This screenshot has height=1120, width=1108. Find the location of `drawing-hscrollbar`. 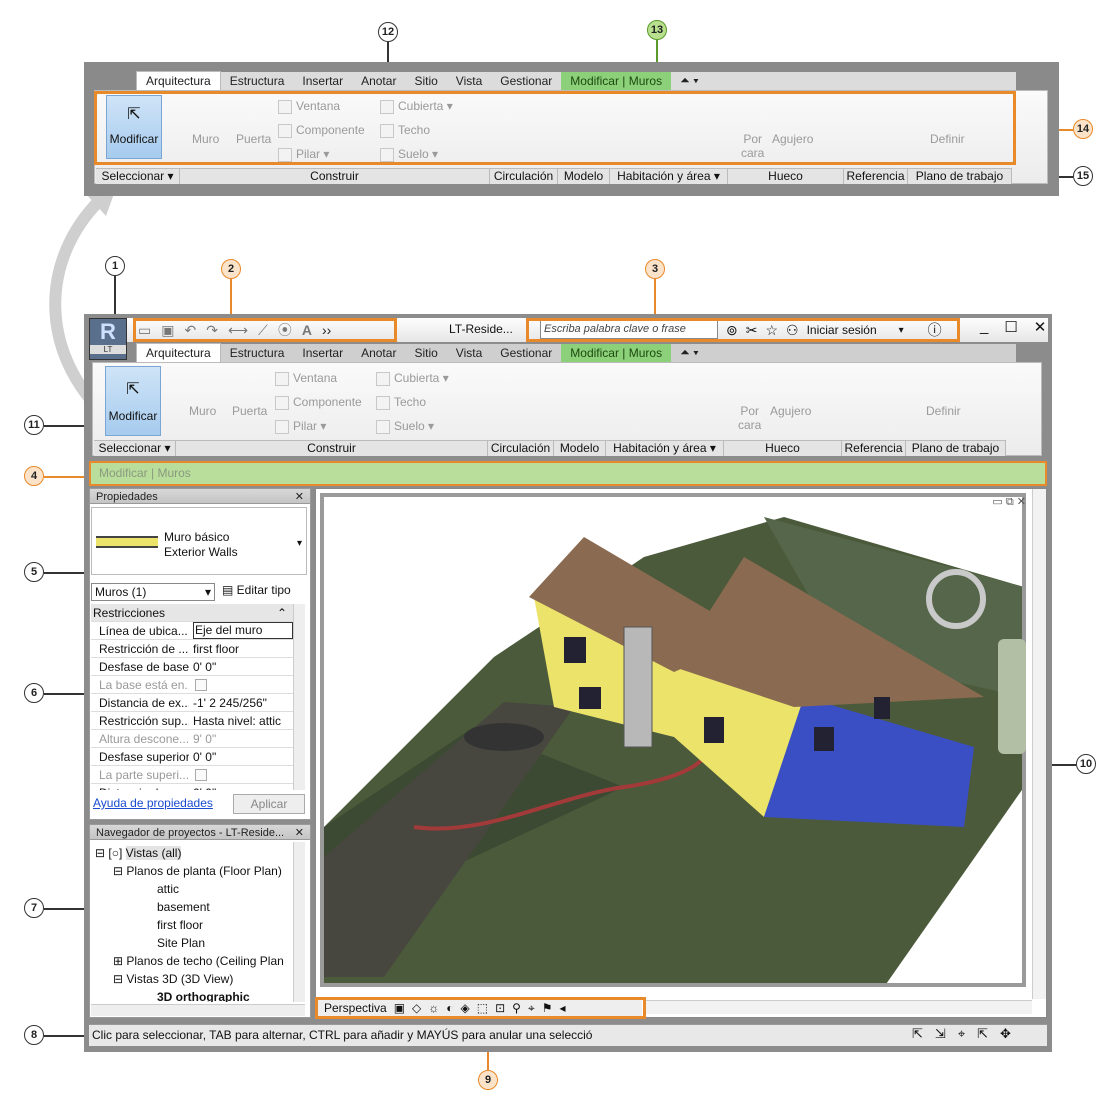

drawing-hscrollbar is located at coordinates (839, 1007).